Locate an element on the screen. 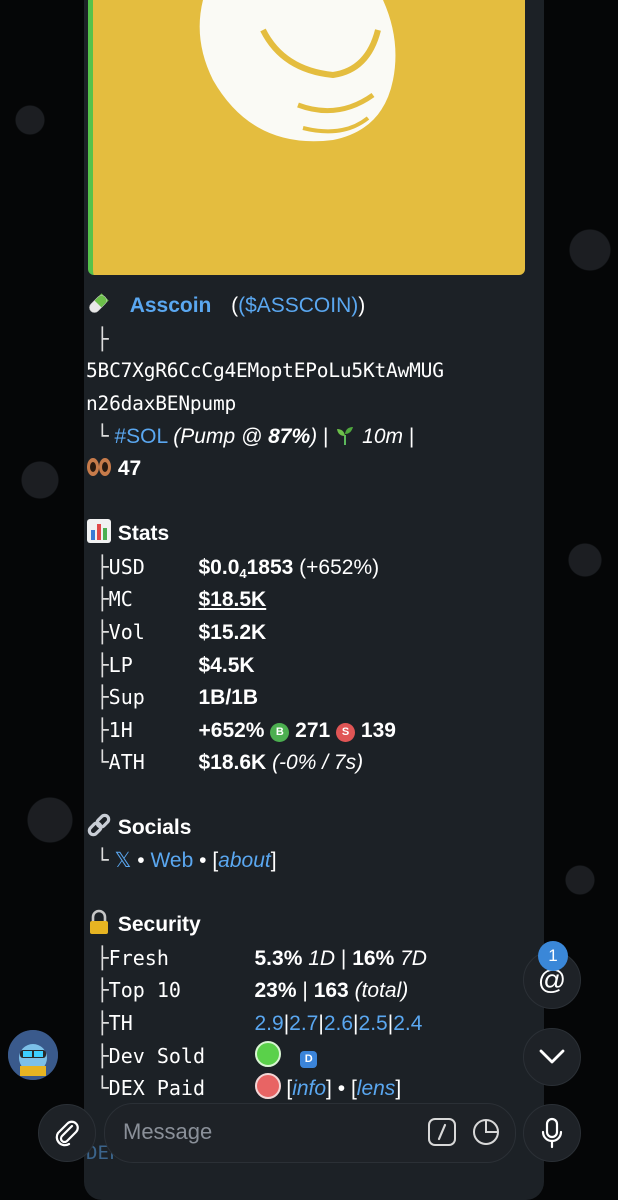 Image resolution: width=618 pixels, height=1200 pixels. security-row-fresh: ├Fresh 5.3% 1D | 16% 7D is located at coordinates (311, 958).